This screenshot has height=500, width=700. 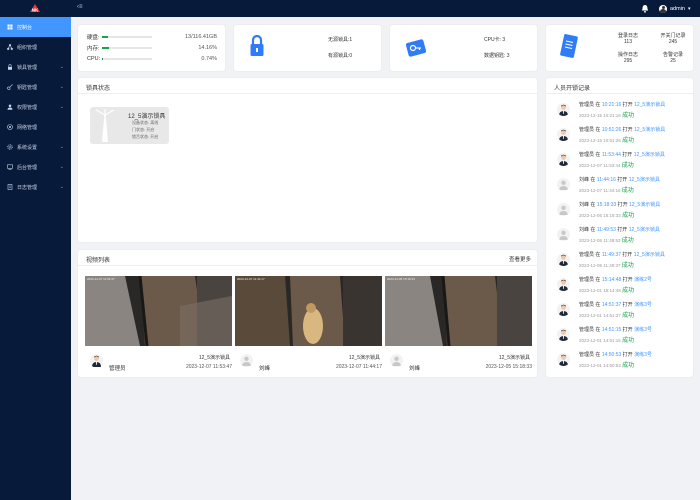 I want to click on video-thumbnail: 2023-12-05 15:18:33, so click(x=458, y=311).